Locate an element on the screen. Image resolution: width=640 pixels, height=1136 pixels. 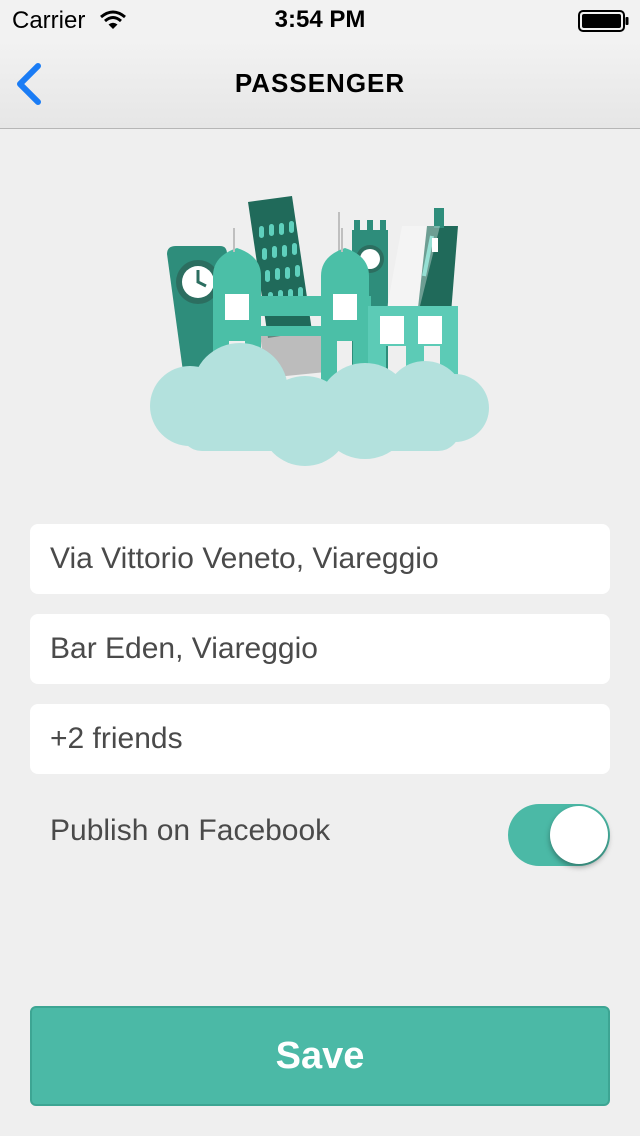
navigation-bar: PASSENGER is located at coordinates (320, 84).